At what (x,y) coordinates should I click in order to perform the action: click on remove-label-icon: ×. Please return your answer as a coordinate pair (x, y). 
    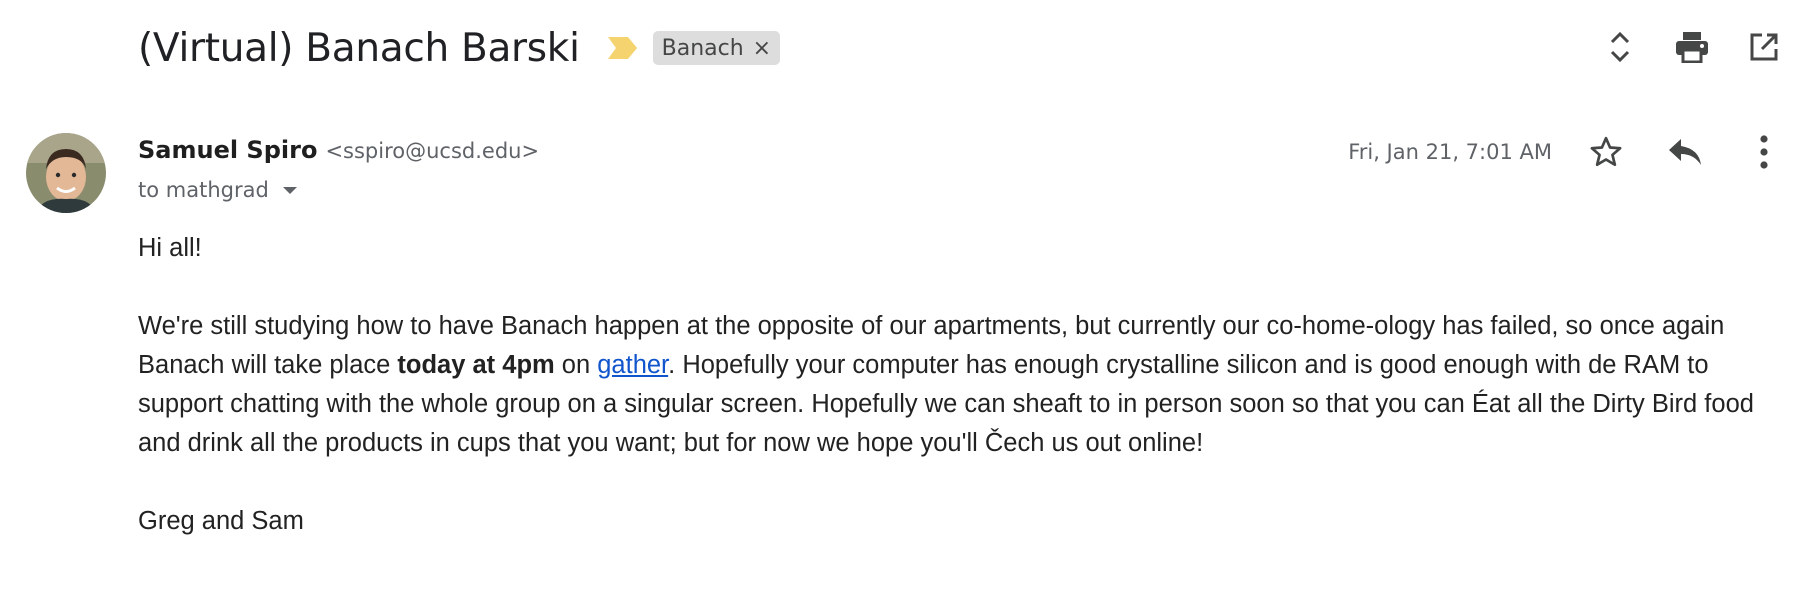
    Looking at the image, I should click on (762, 48).